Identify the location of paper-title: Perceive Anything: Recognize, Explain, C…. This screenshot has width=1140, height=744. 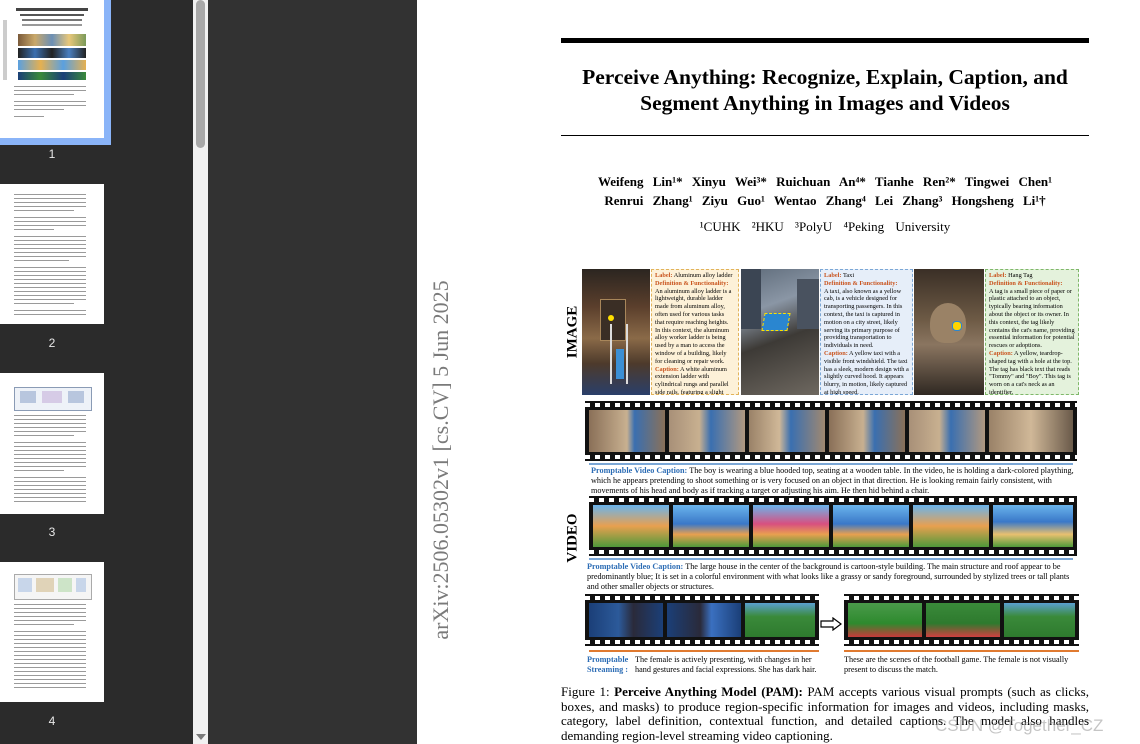
(825, 90).